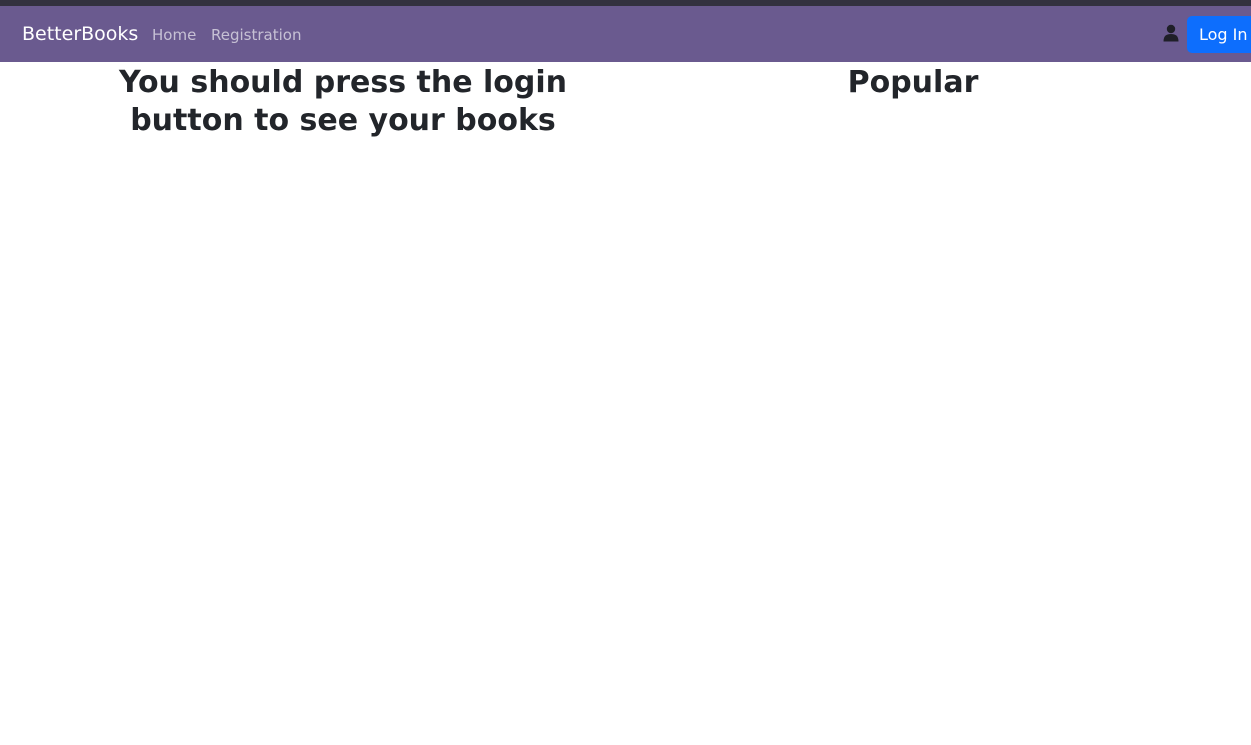 This screenshot has width=1251, height=745. I want to click on login-button: Log In, so click(1219, 34).